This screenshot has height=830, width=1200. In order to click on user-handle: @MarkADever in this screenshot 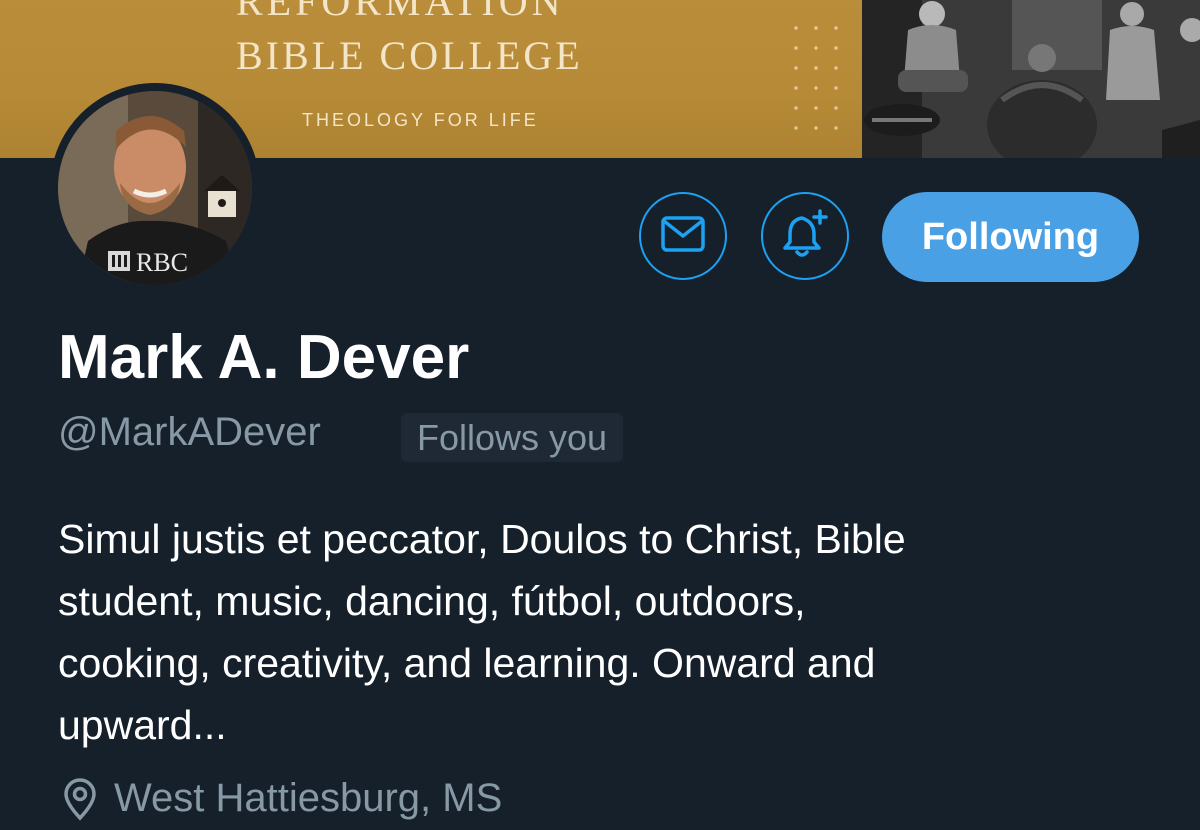, I will do `click(189, 432)`.